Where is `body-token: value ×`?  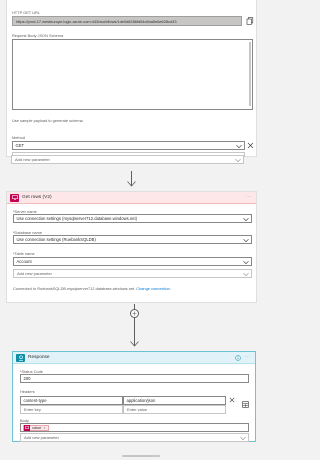 body-token: value × is located at coordinates (36, 427).